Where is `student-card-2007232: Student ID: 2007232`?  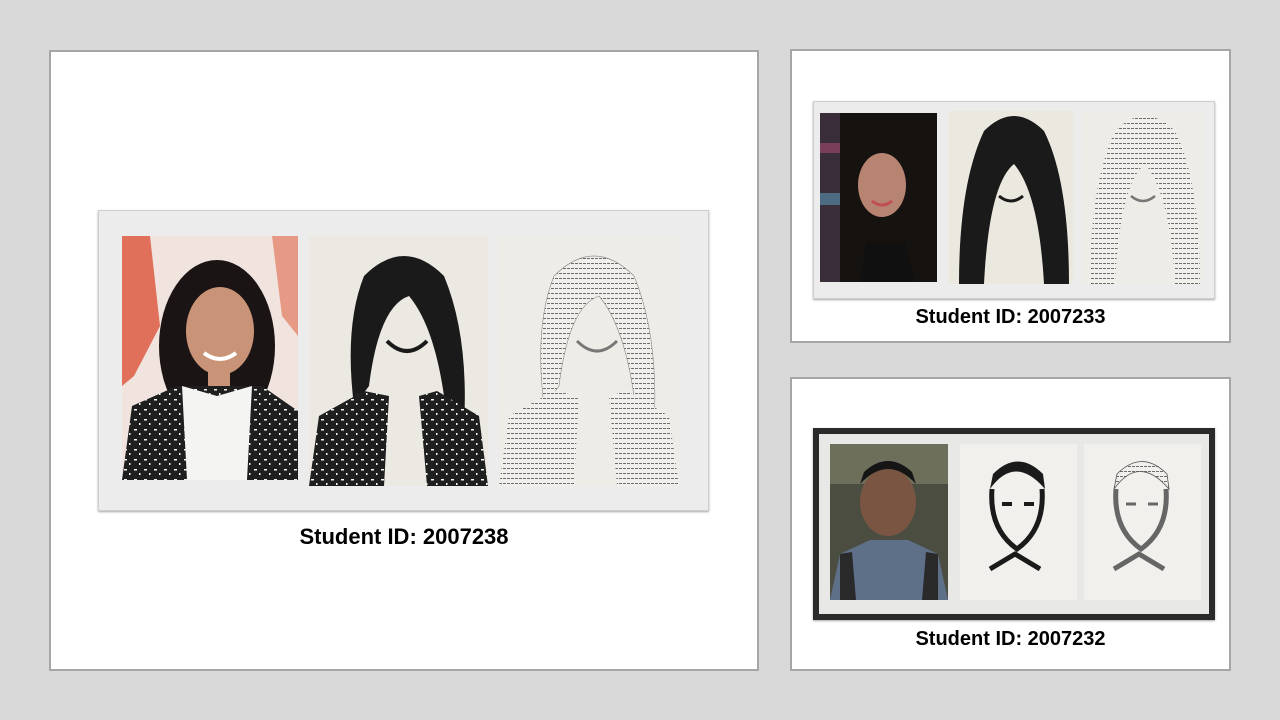 student-card-2007232: Student ID: 2007232 is located at coordinates (1010, 524).